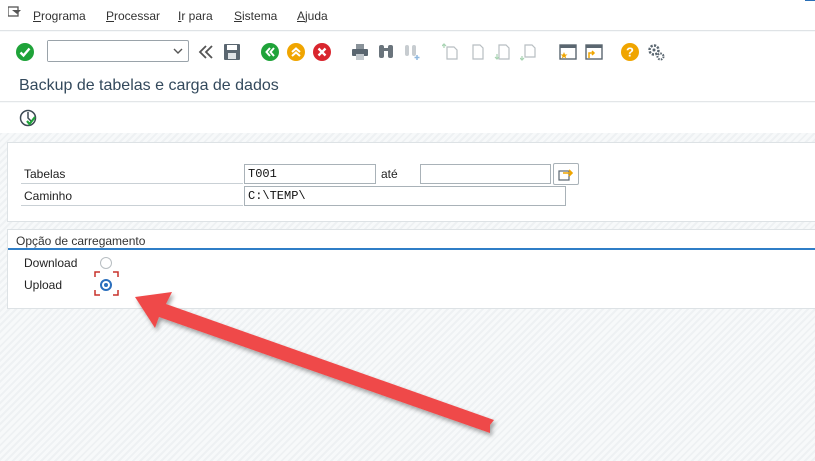  I want to click on menu-bar: Programa Processar Ir para Sistema Ajuda, so click(407, 15).